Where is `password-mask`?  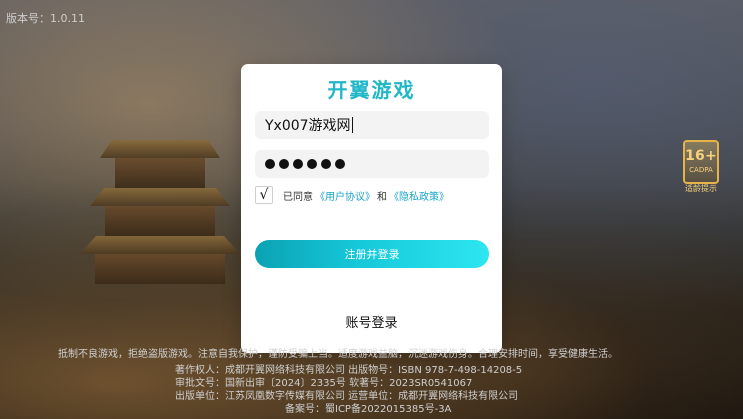 password-mask is located at coordinates (305, 164).